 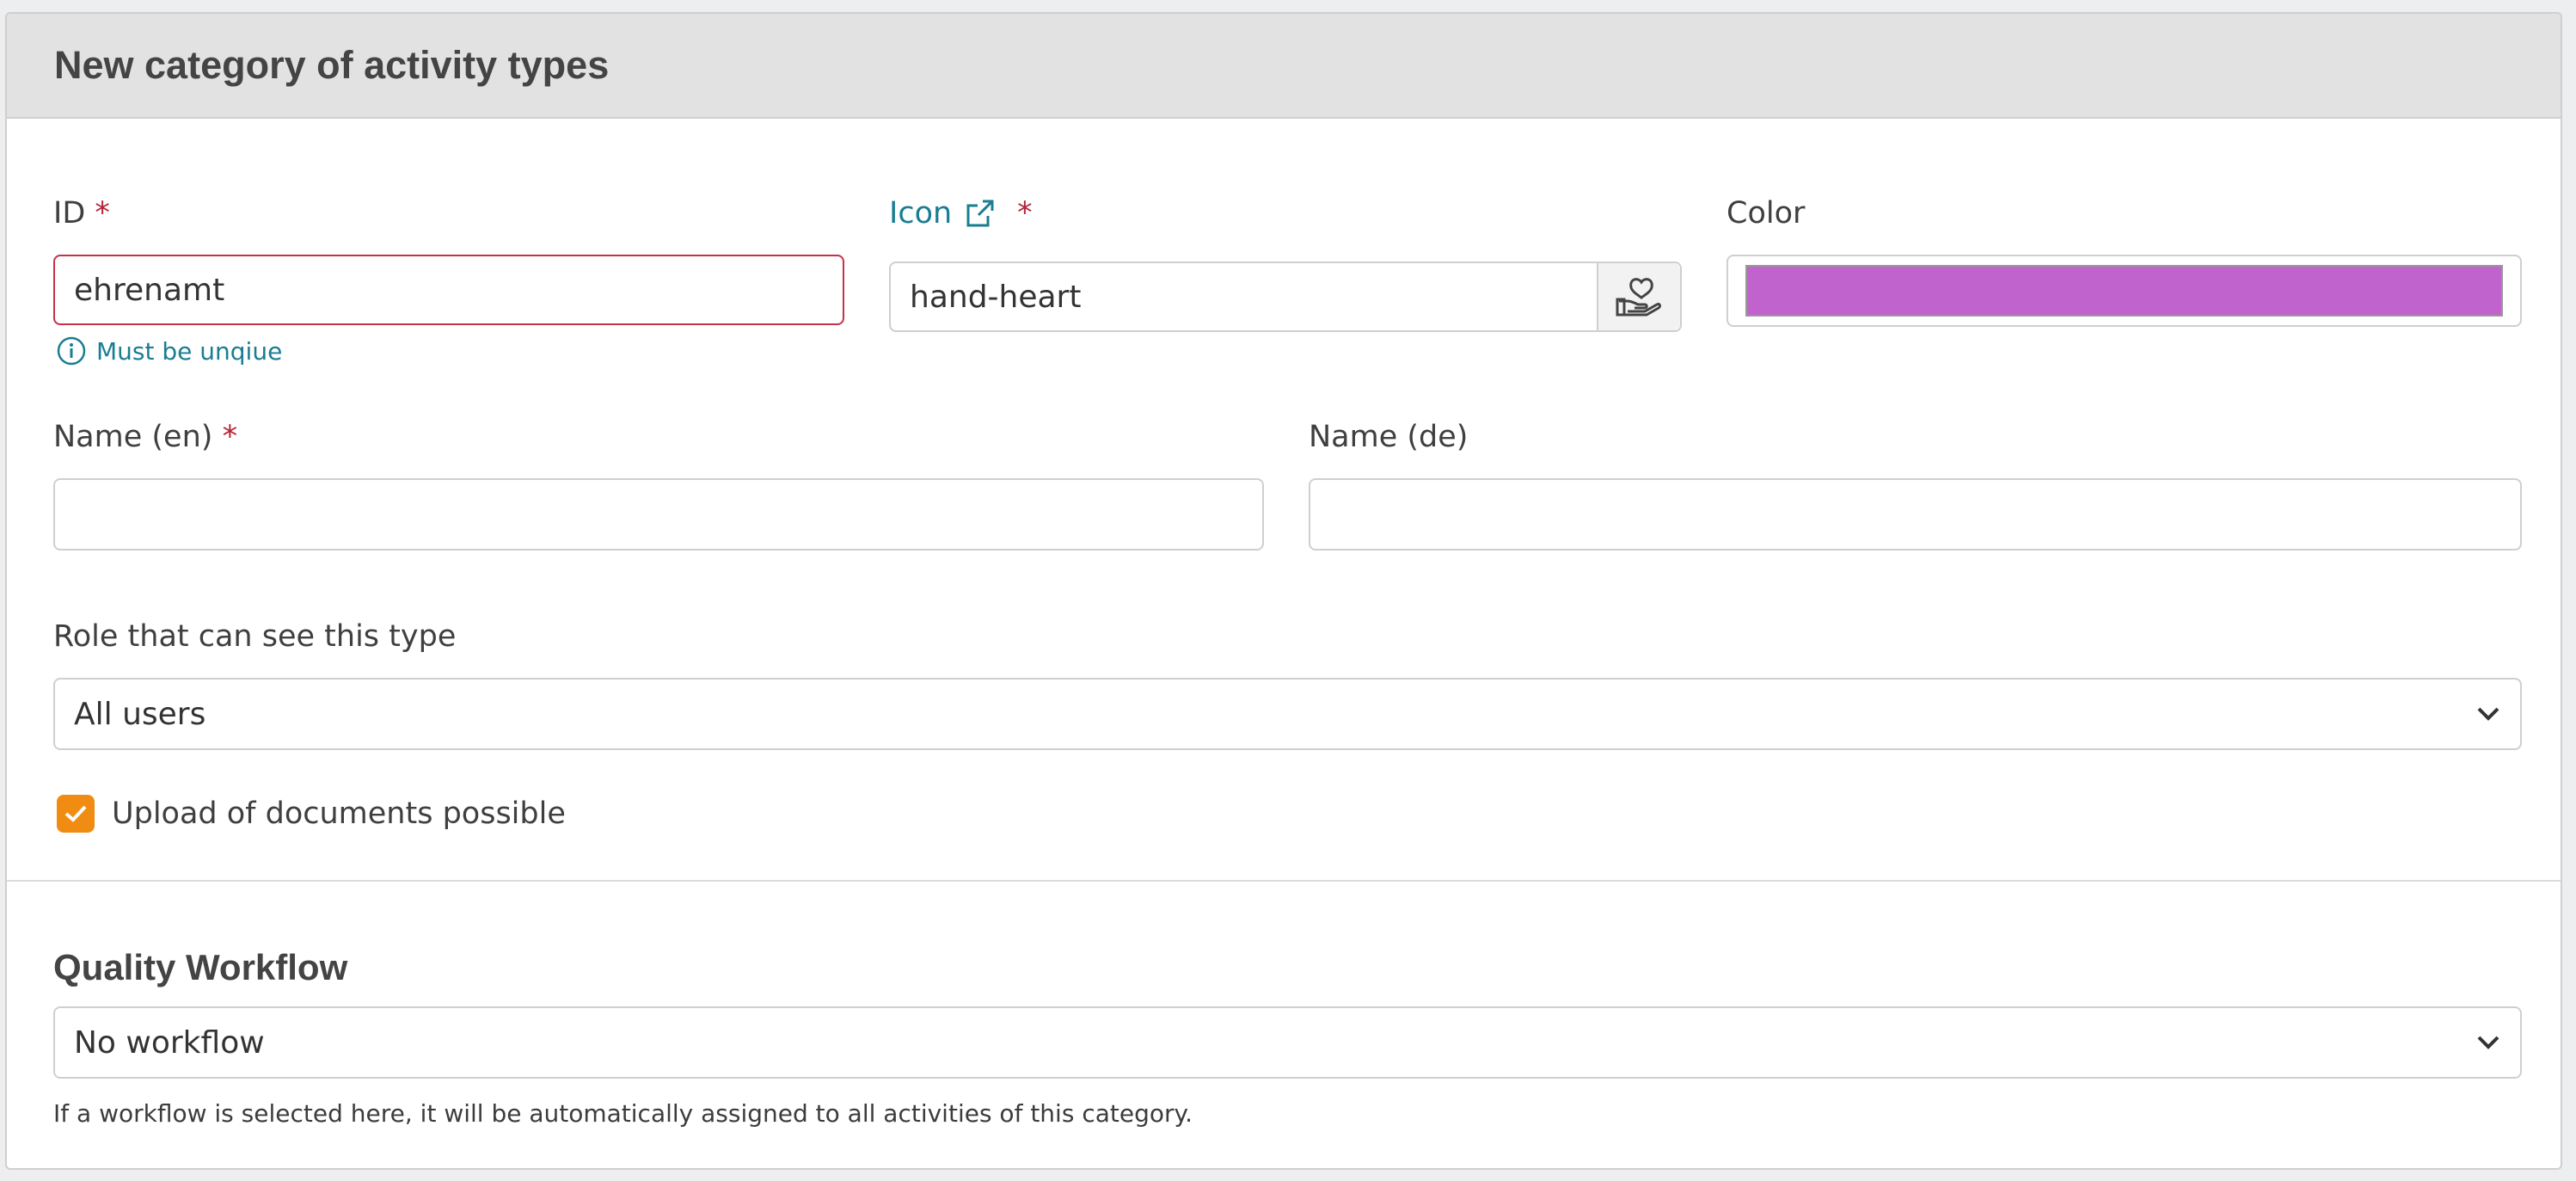 What do you see at coordinates (448, 290) in the screenshot?
I see `id-input: ehrenamt` at bounding box center [448, 290].